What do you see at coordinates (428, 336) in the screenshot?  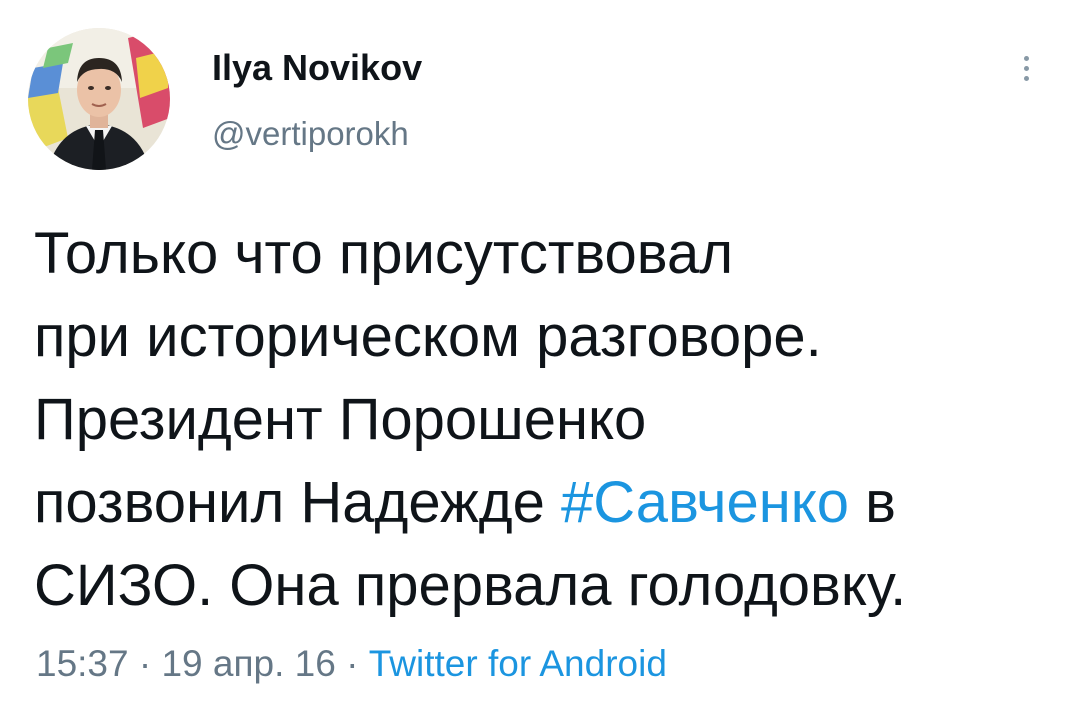 I see `tweet-text-line: при историческом разговоре.` at bounding box center [428, 336].